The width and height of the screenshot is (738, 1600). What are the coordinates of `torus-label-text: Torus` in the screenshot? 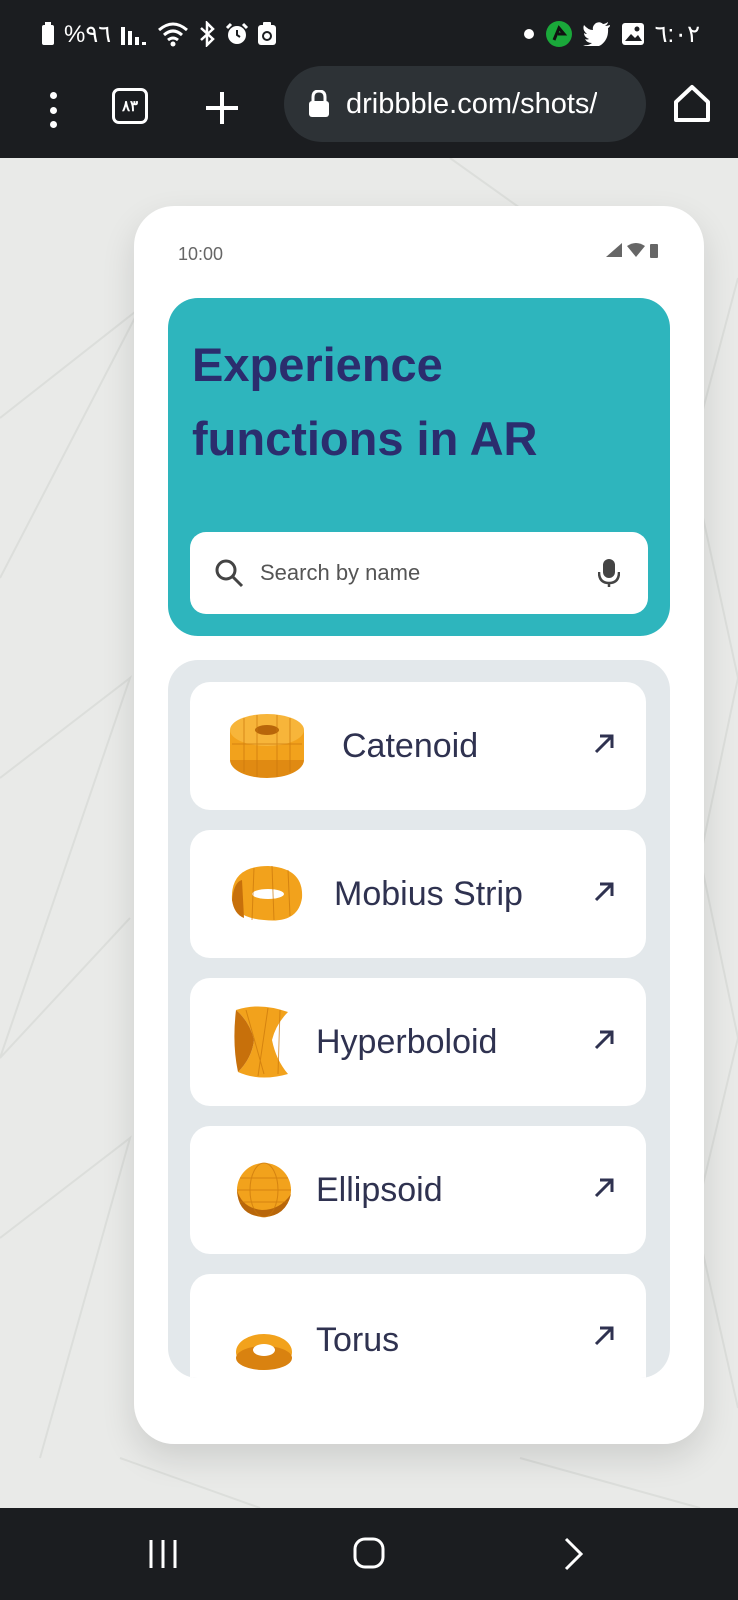 It's located at (358, 1340).